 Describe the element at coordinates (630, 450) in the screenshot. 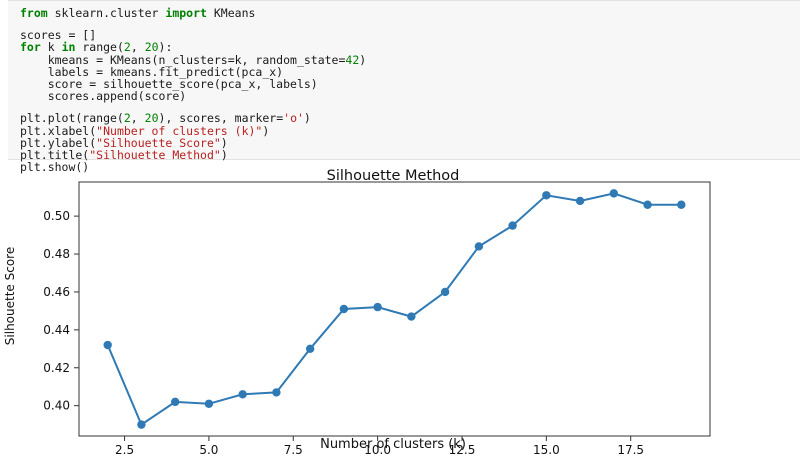

I see `x-tick-label: 17.5` at that location.